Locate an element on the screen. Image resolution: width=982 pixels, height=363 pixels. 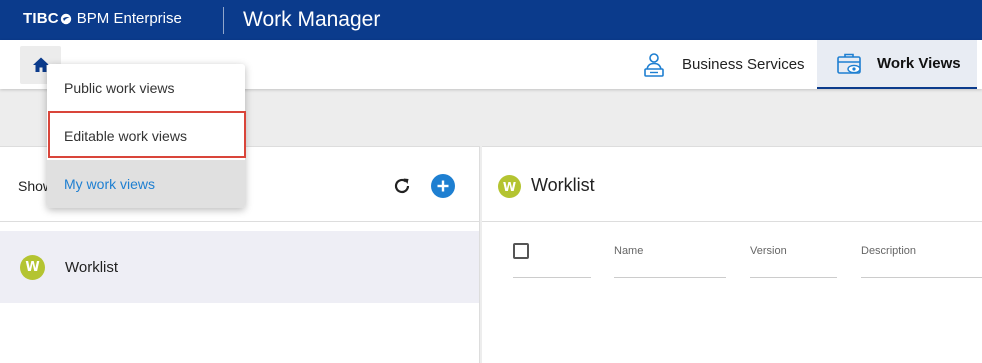
add-work-view-button is located at coordinates (443, 186).